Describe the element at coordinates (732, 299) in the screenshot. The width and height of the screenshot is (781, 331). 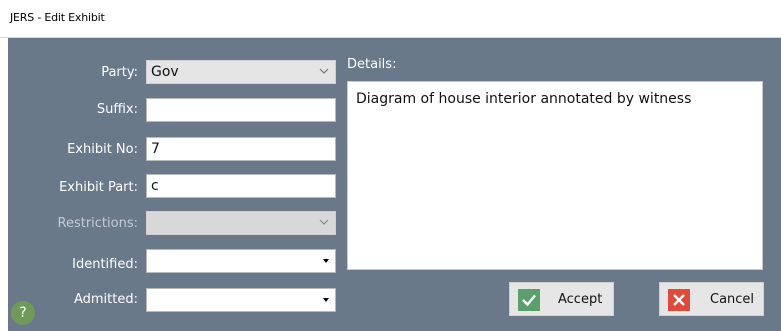
I see `cancel-label: Cancel` at that location.